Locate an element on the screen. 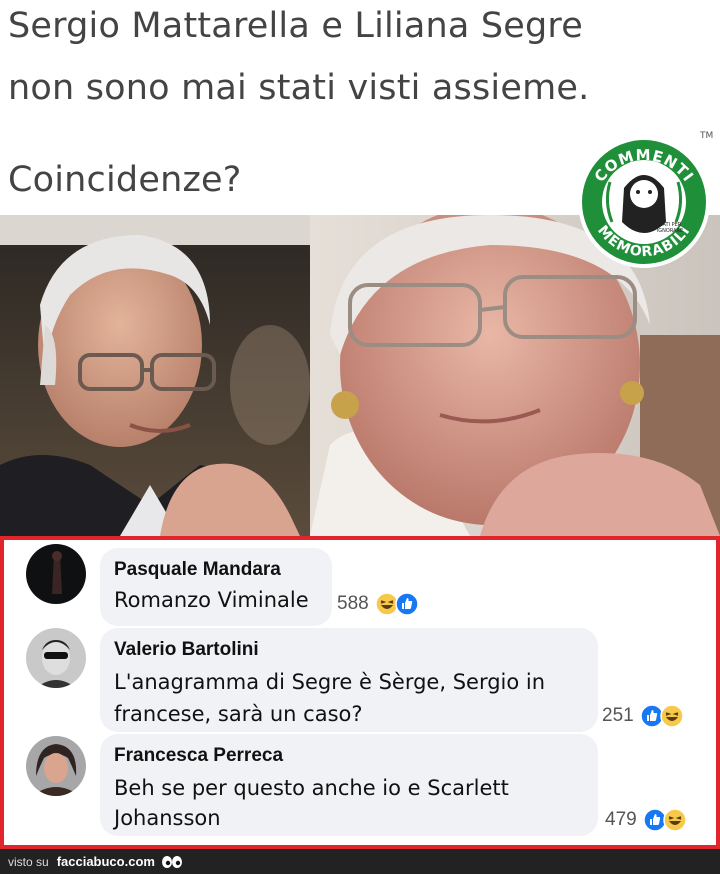 Image resolution: width=720 pixels, height=874 pixels. reactions-summary: 588 is located at coordinates (378, 604).